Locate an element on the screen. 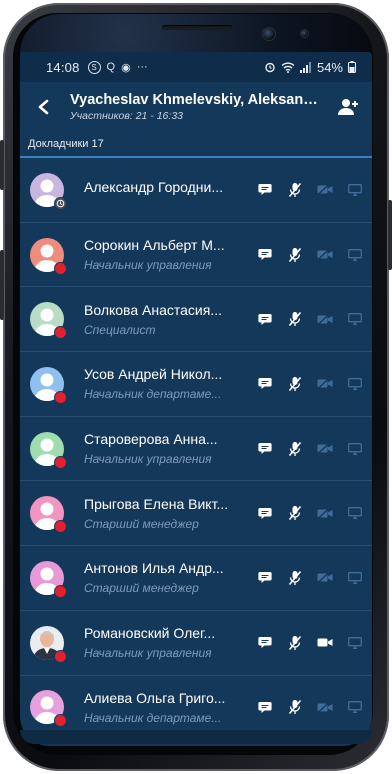  add-participant-button is located at coordinates (348, 107).